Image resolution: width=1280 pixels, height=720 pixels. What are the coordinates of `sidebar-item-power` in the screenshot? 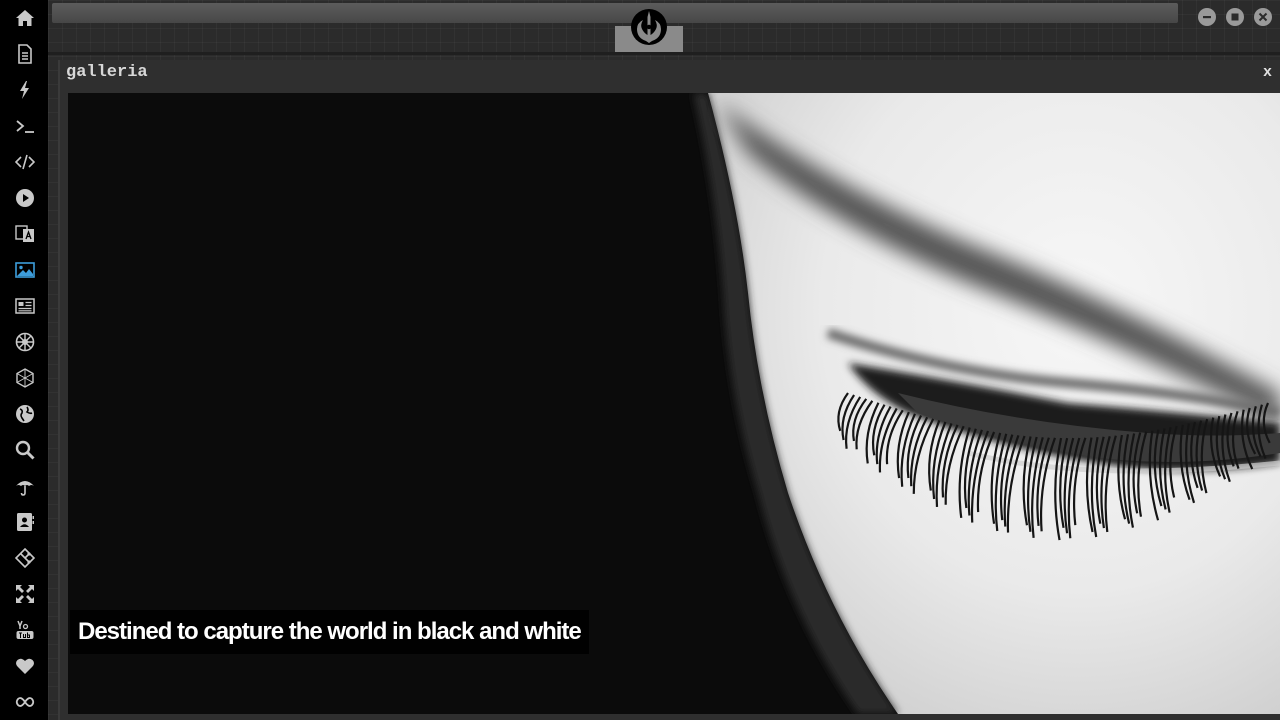 It's located at (25, 90).